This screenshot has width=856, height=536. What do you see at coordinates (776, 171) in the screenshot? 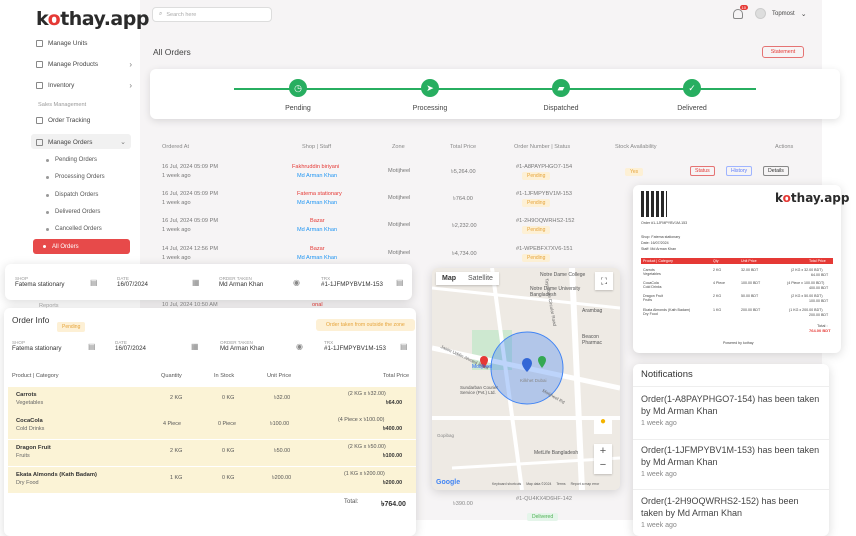
I see `details-button: Details` at bounding box center [776, 171].